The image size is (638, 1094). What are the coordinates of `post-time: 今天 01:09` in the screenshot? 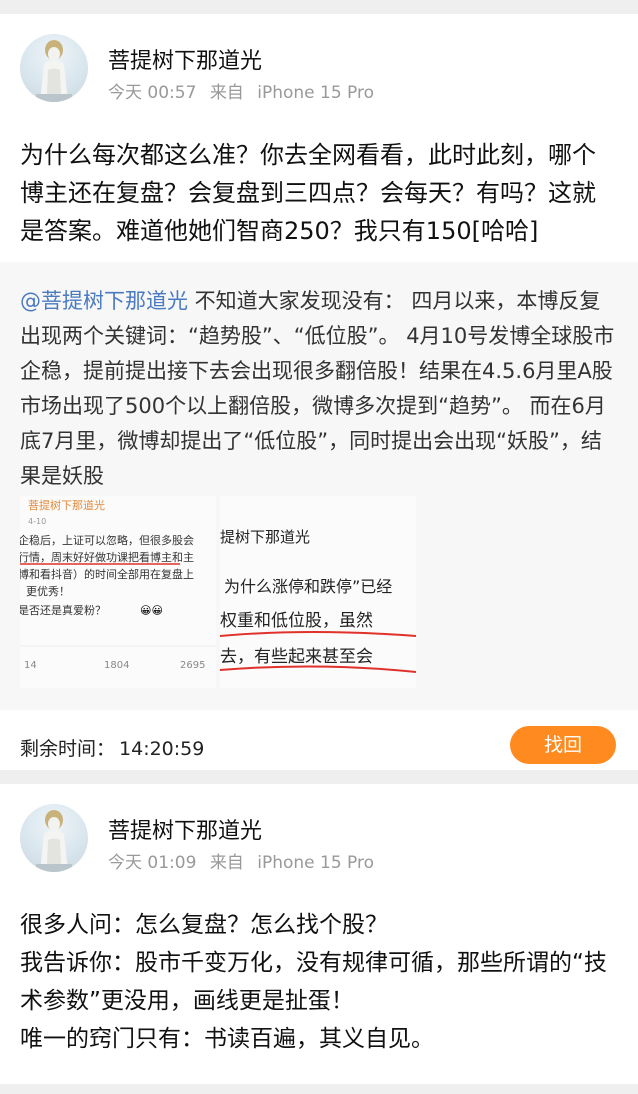 It's located at (152, 863).